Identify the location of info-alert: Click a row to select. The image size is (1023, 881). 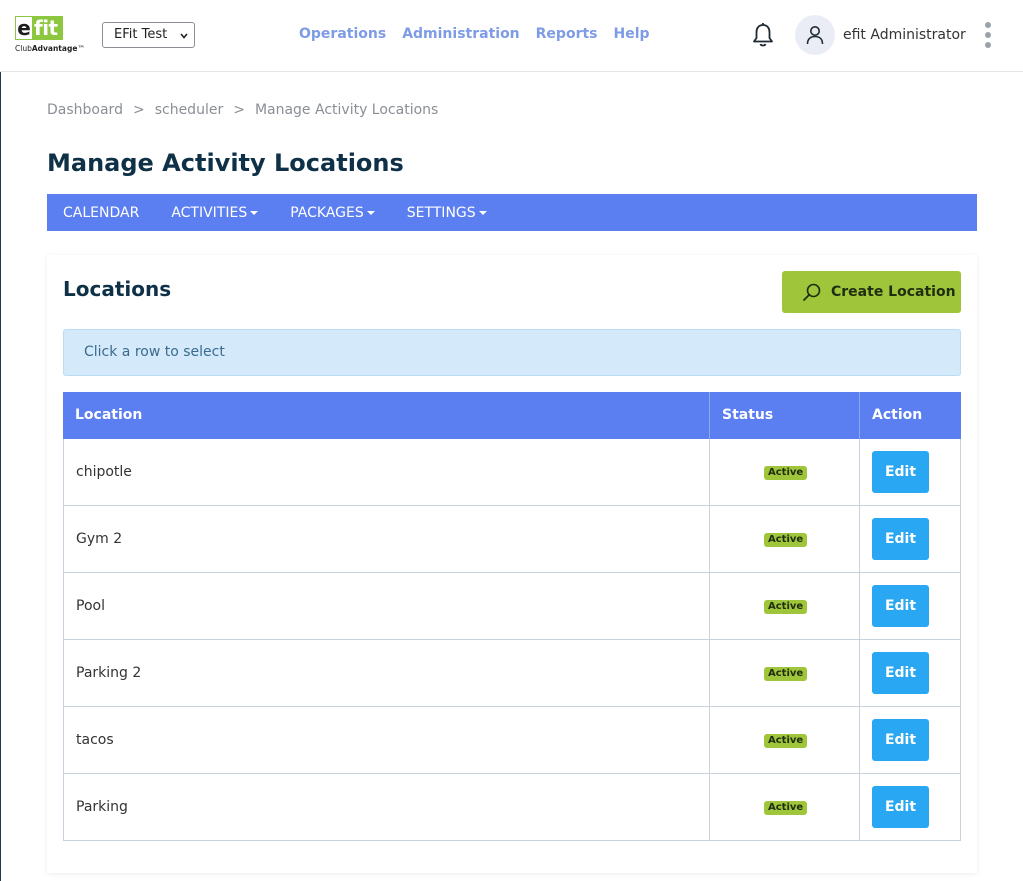
(512, 352).